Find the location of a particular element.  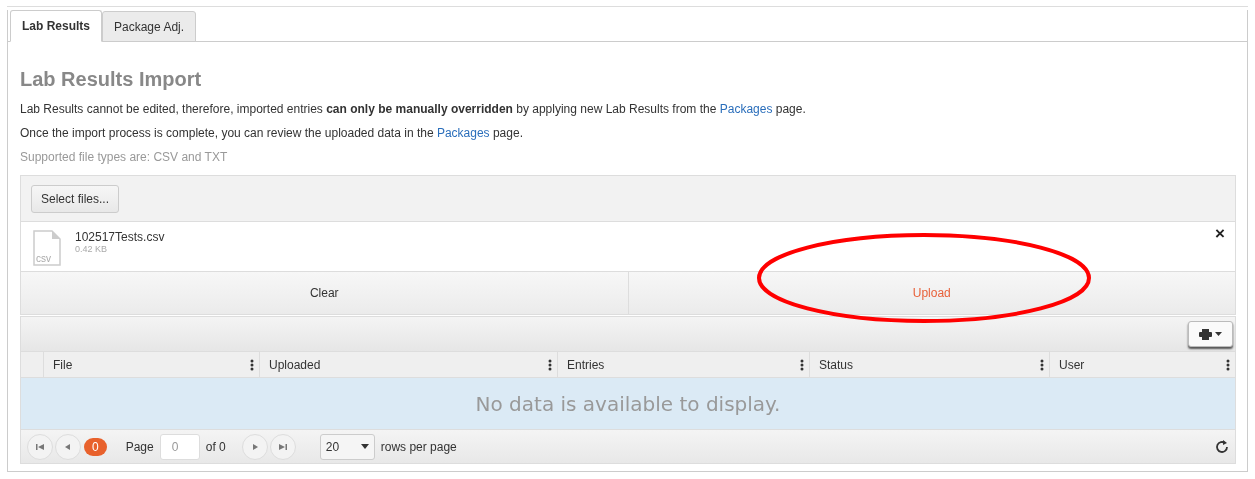

previous-icon is located at coordinates (68, 446).